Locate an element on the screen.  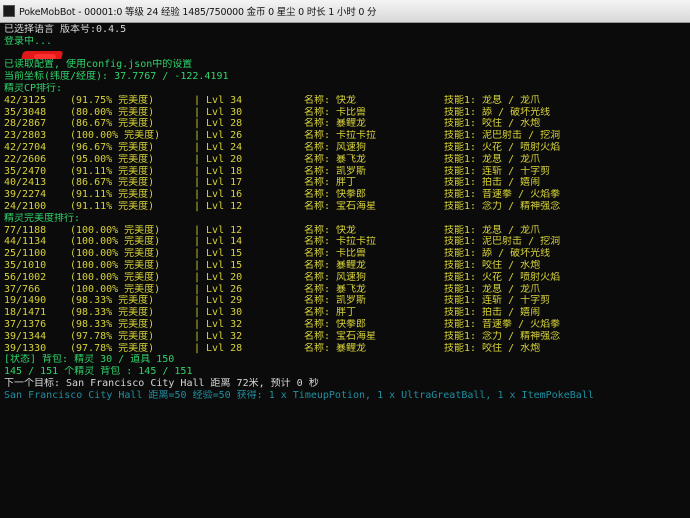
pokemon-cp: 25/1100 is located at coordinates (25, 254).